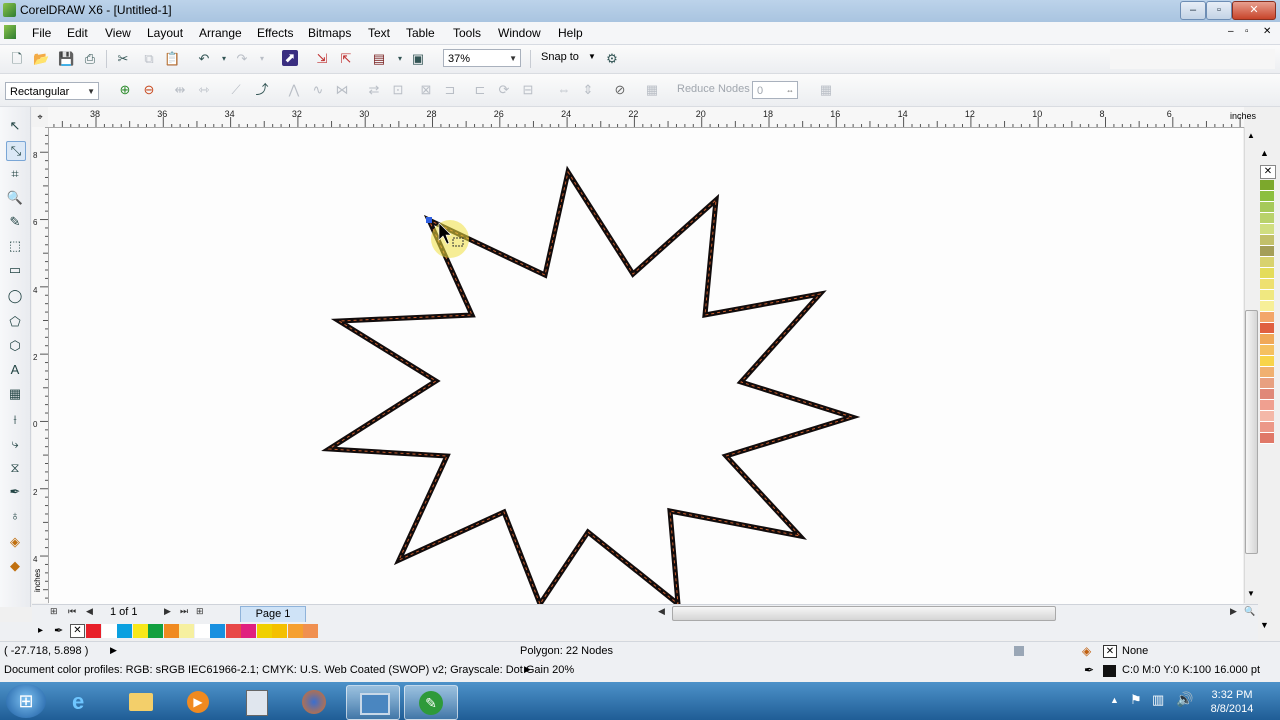  What do you see at coordinates (504, 90) in the screenshot?
I see `align-nodes-icon: ⟳` at bounding box center [504, 90].